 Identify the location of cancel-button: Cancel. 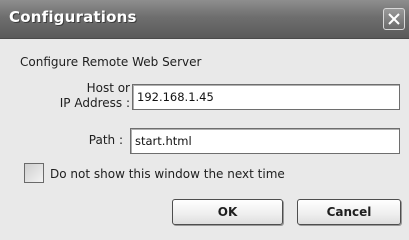
(349, 212).